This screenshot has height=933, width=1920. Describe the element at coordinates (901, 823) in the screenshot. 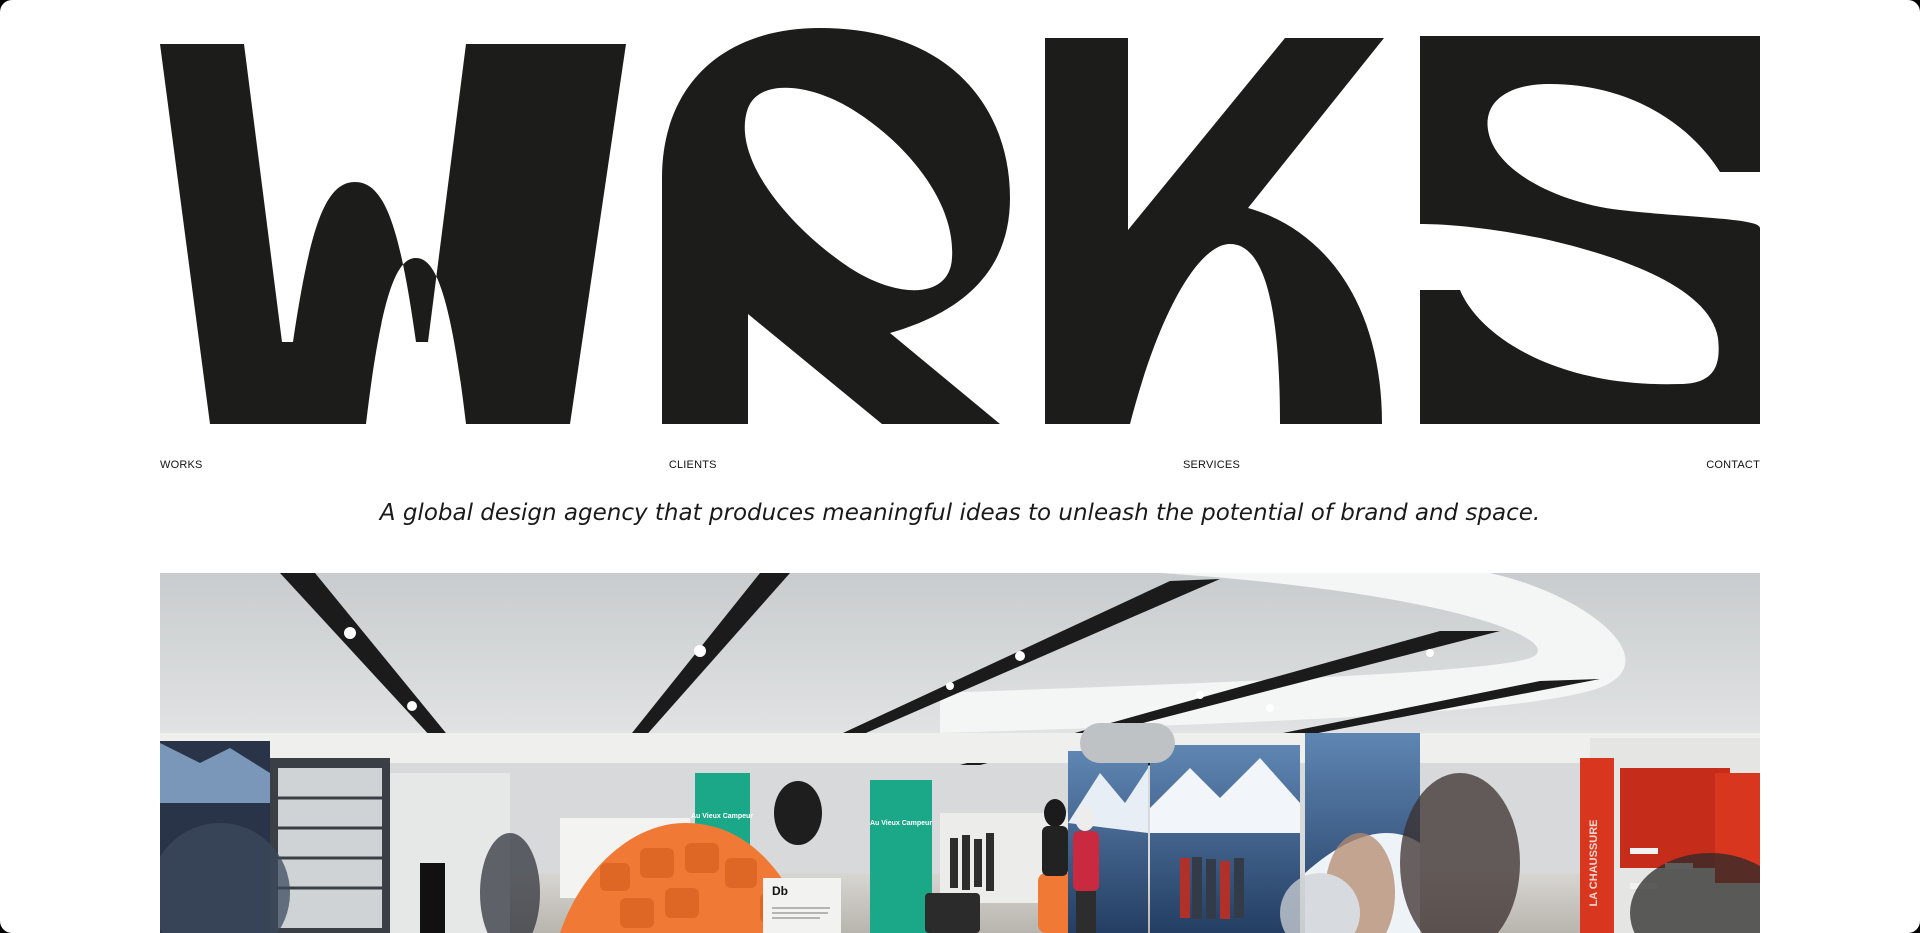

I see `pillar-sign-right: Au Vieux Campeur` at that location.